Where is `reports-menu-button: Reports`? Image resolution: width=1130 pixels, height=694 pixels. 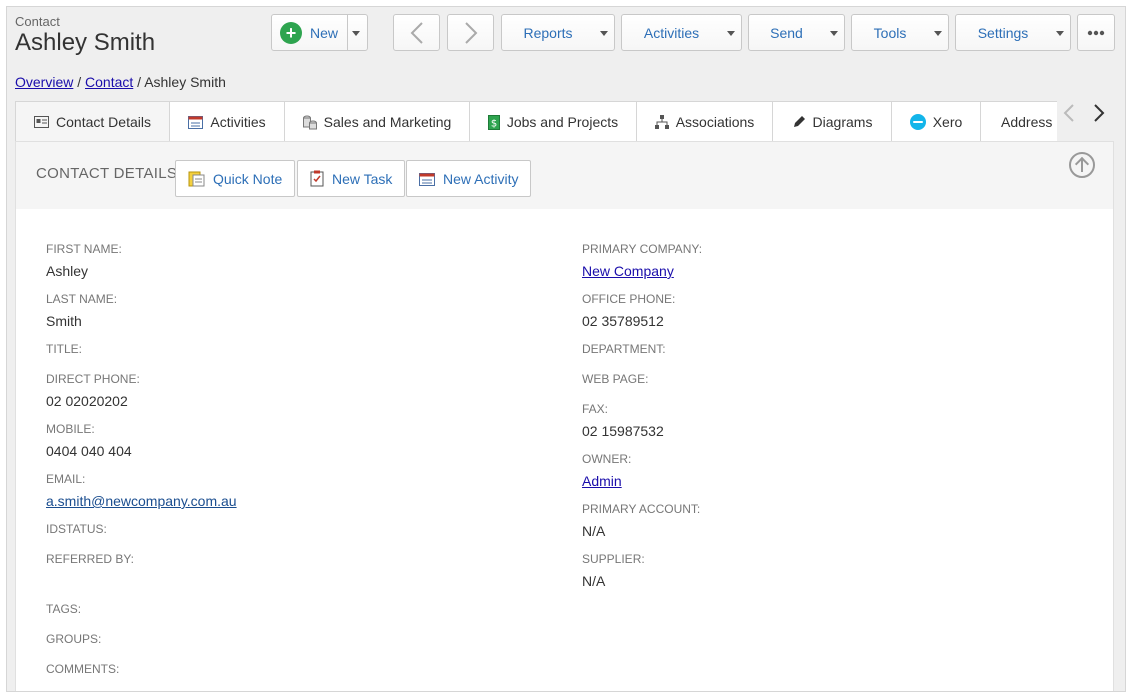
reports-menu-button: Reports is located at coordinates (558, 32).